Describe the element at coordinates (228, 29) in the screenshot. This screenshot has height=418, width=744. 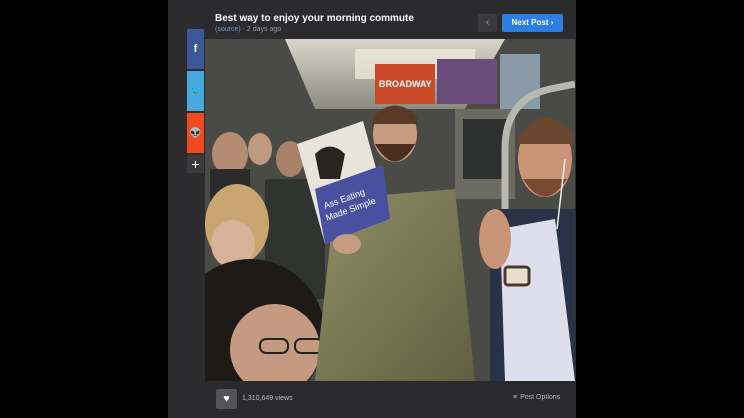
I see `source-link: (source)` at that location.